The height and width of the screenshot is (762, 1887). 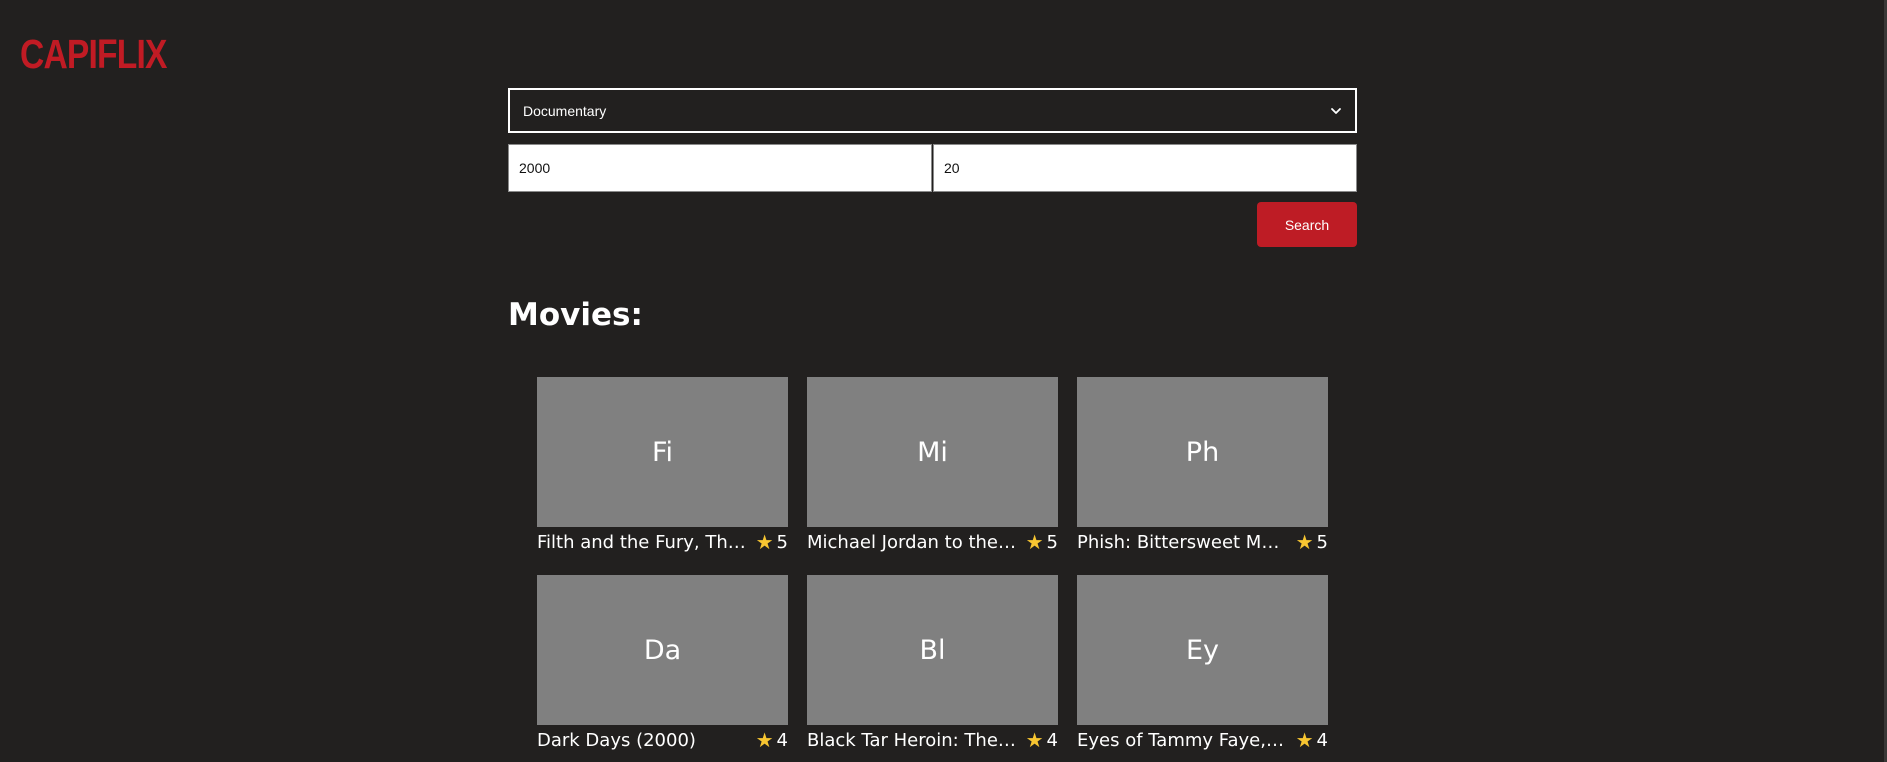 I want to click on movie-card: Ey Eyes of Tammy Faye, T... ★ 4, so click(x=1202, y=665).